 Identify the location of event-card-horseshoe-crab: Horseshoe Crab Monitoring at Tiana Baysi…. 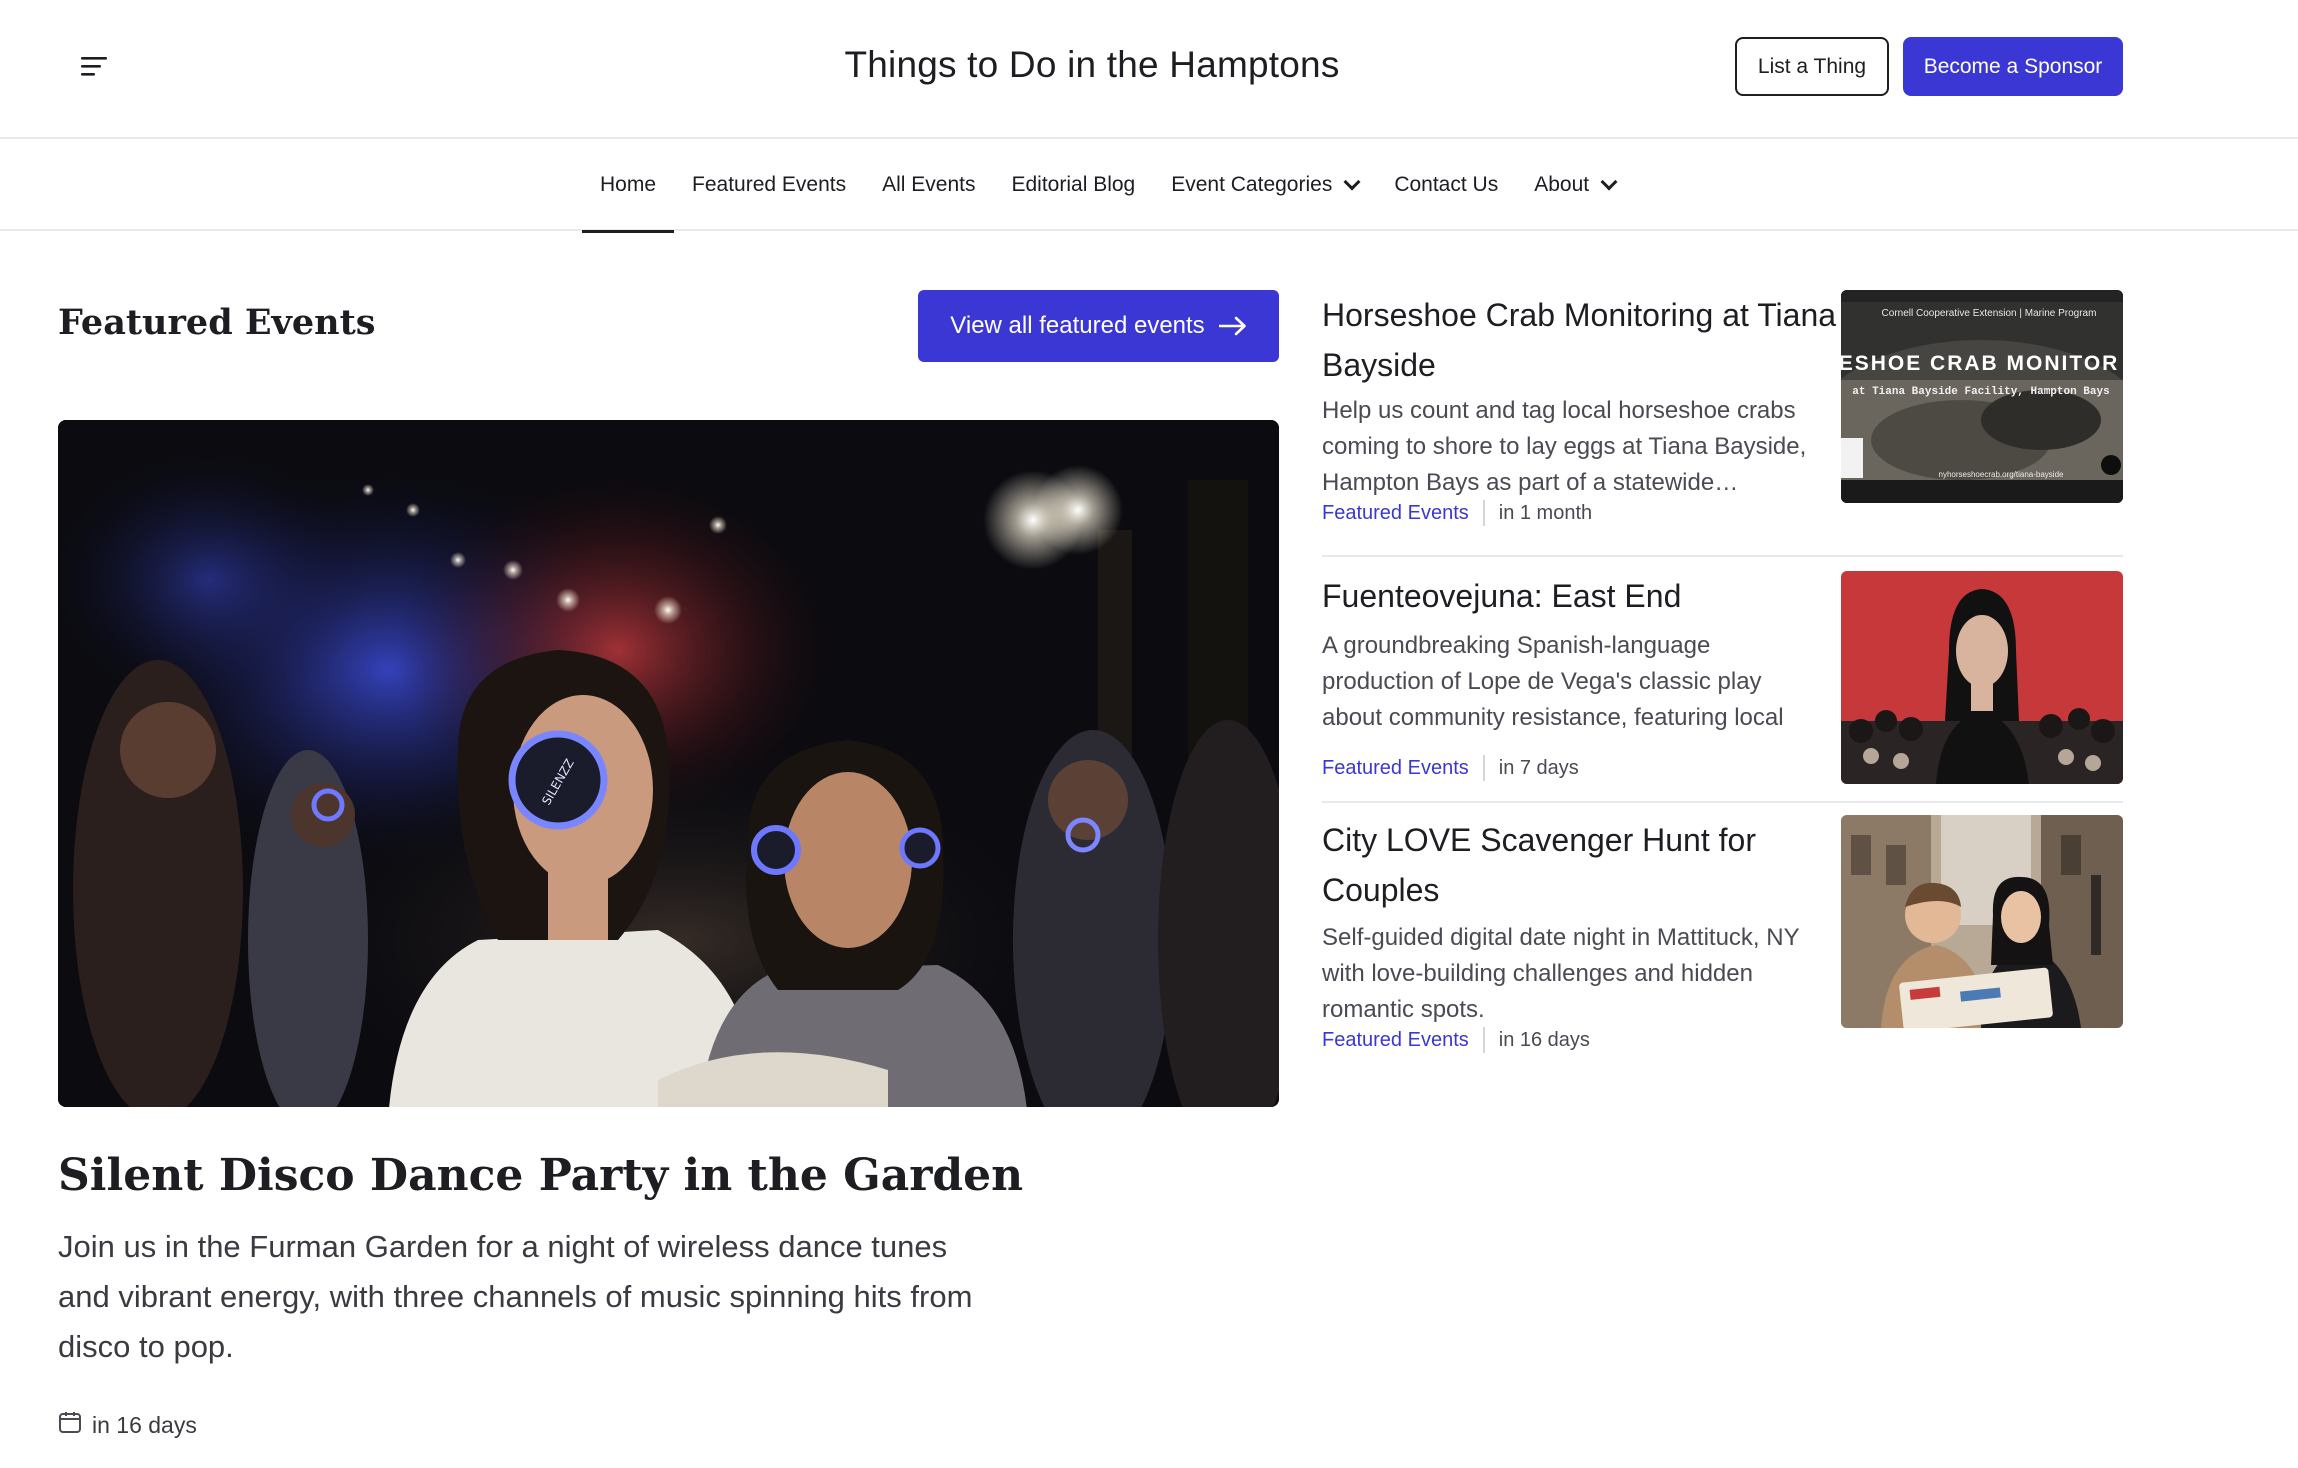
(1722, 421).